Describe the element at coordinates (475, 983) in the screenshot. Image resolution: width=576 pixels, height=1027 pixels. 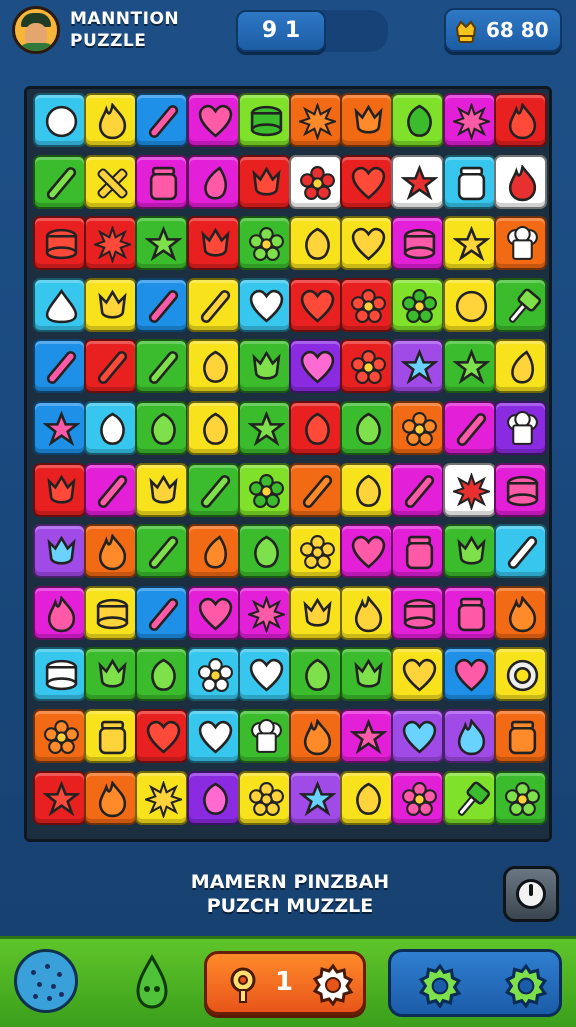
I see `settings-panel-button` at that location.